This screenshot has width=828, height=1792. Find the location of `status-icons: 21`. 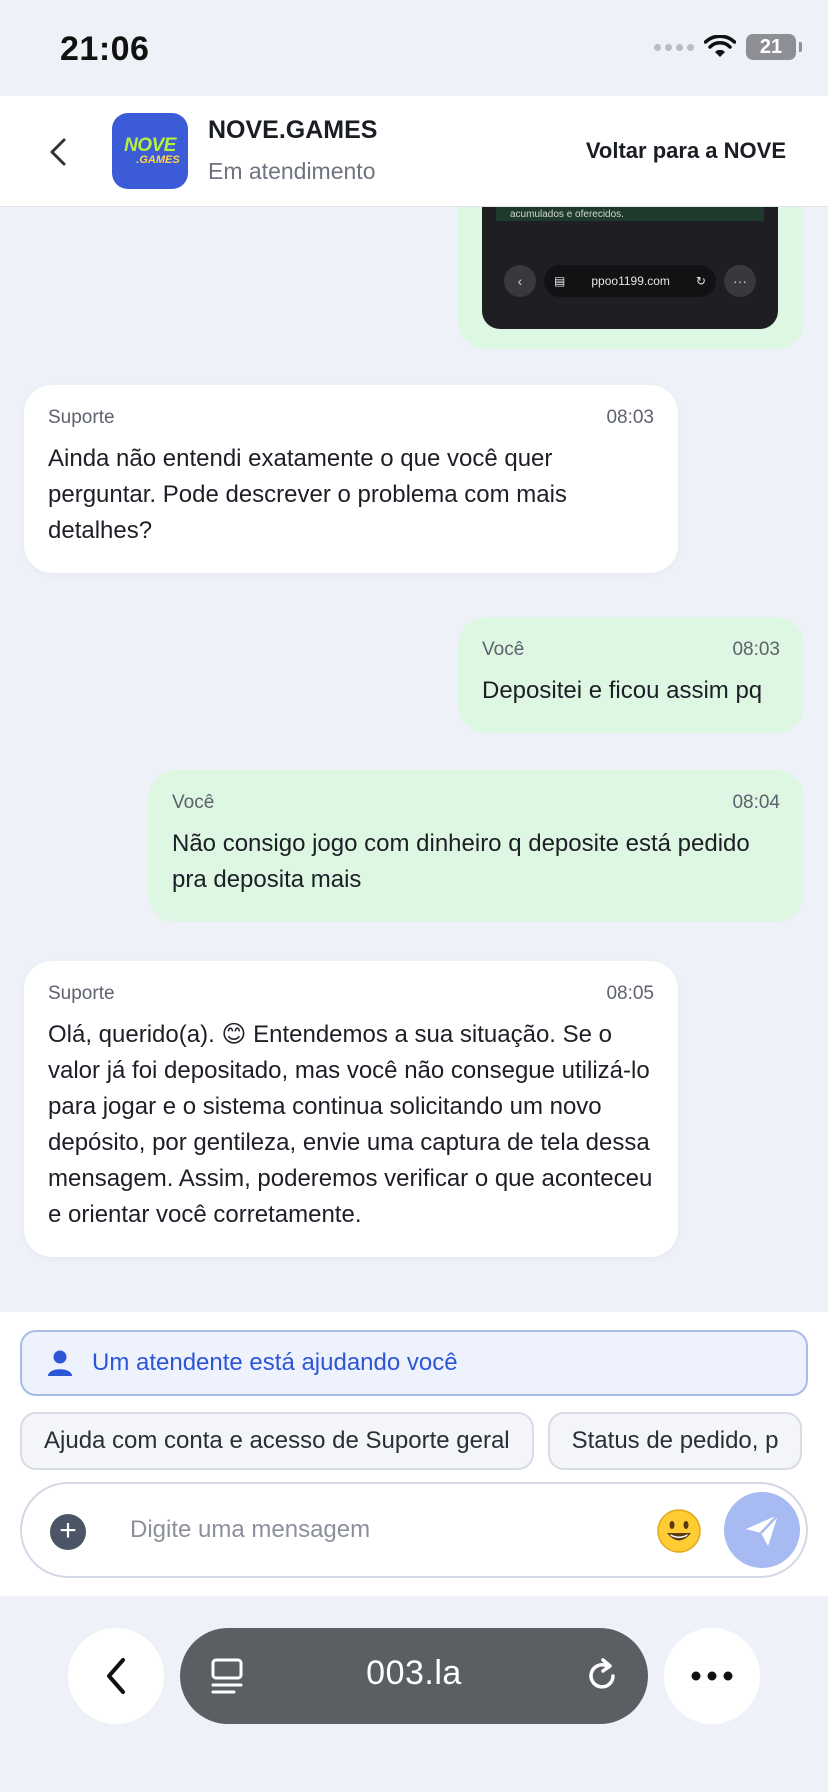

status-icons: 21 is located at coordinates (728, 47).